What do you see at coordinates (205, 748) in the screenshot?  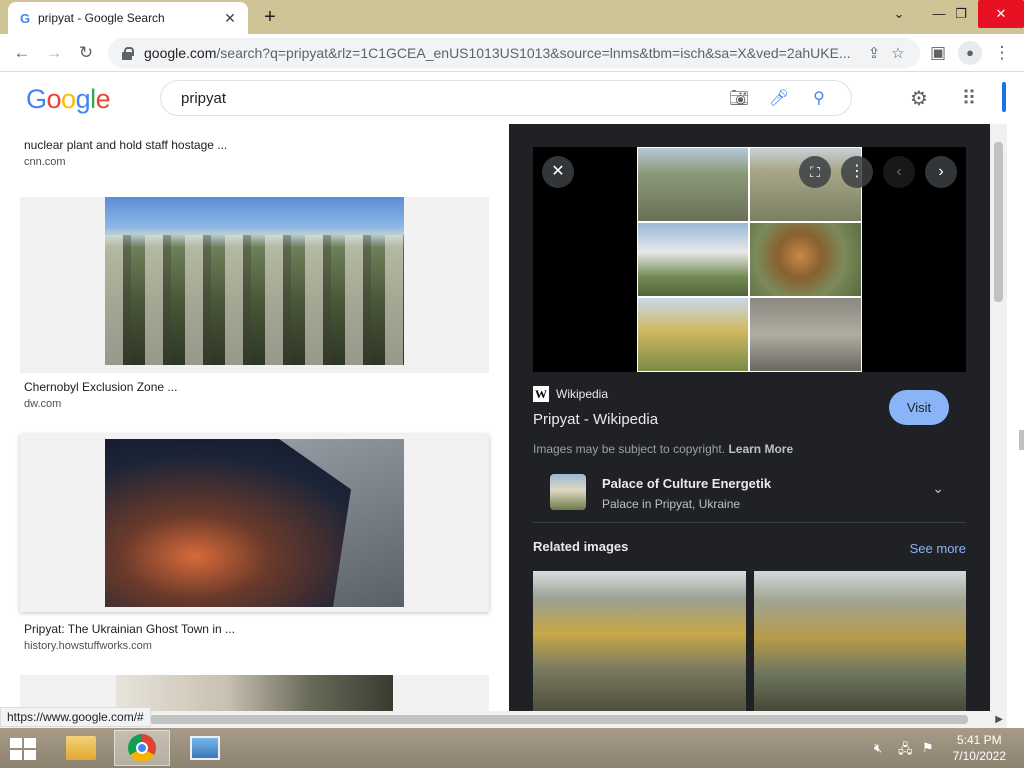 I see `photos-app-icon` at bounding box center [205, 748].